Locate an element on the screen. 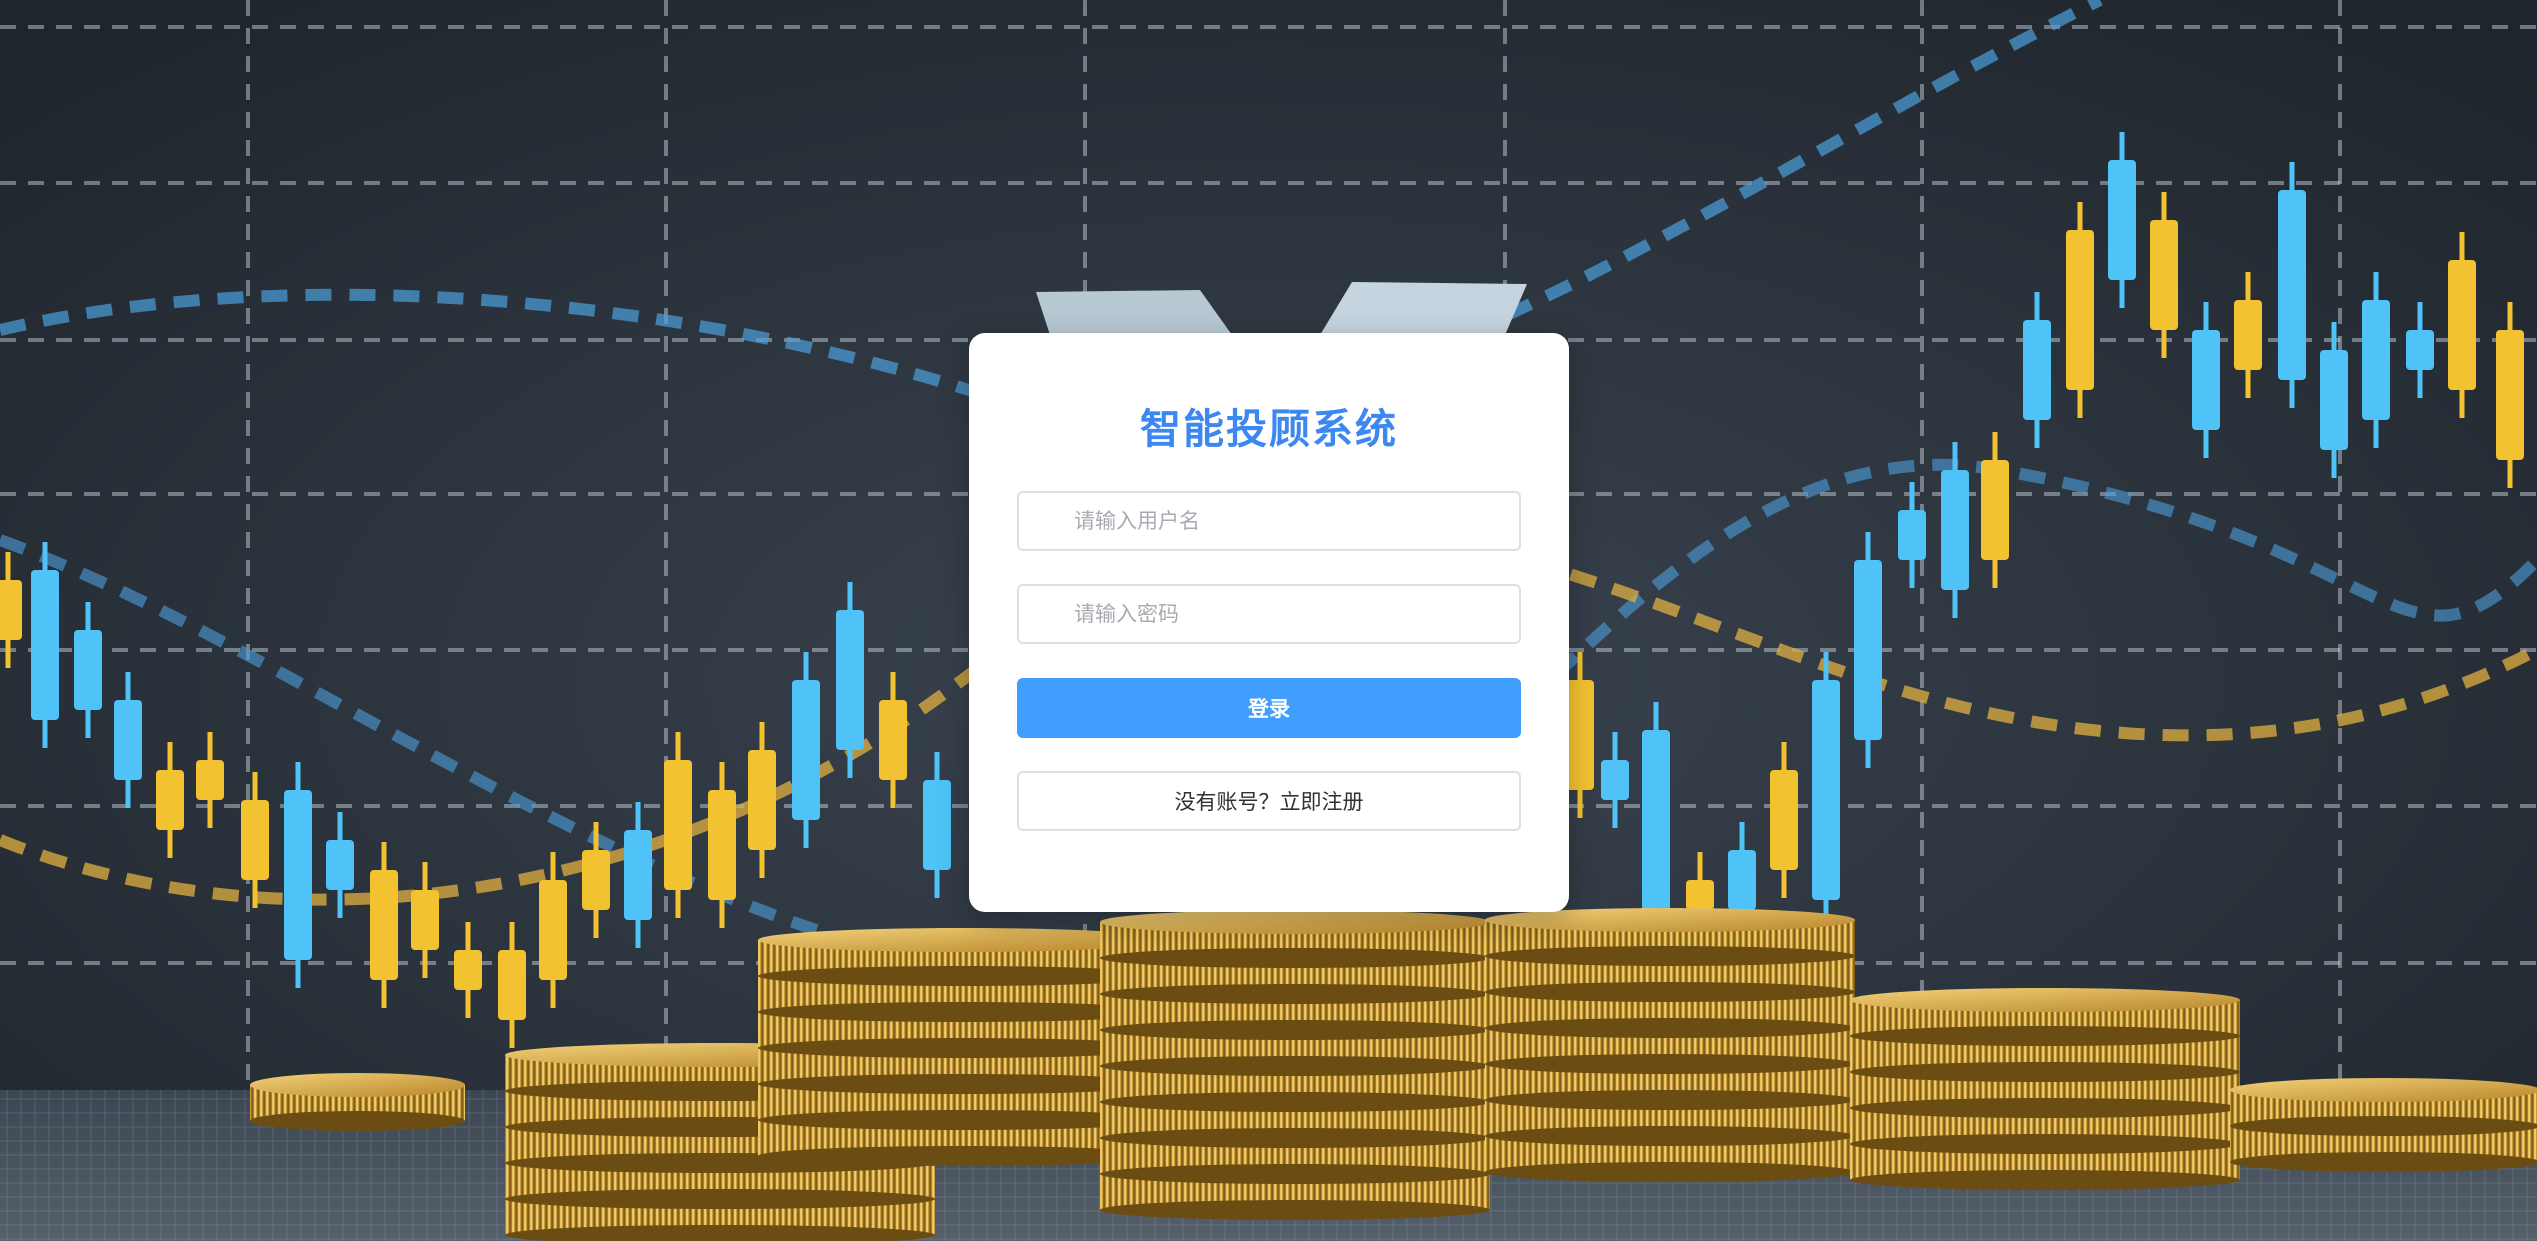 The image size is (2537, 1241). password-field is located at coordinates (1269, 614).